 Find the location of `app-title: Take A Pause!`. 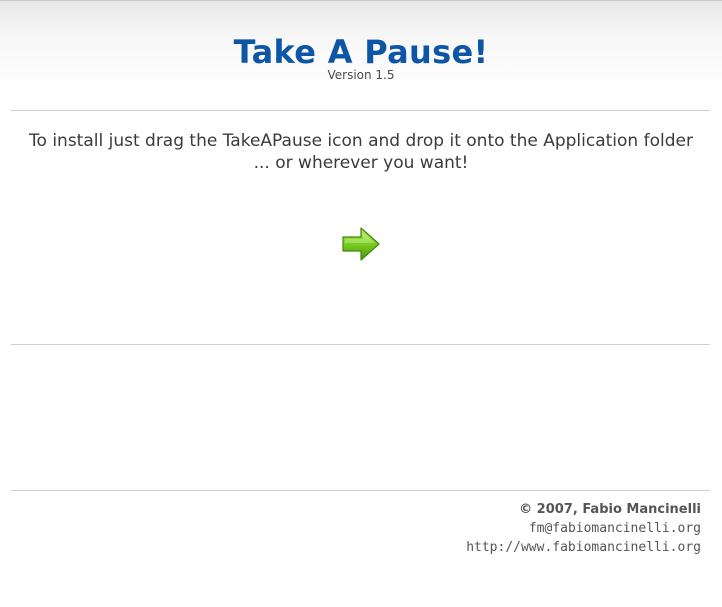

app-title: Take A Pause! is located at coordinates (361, 52).